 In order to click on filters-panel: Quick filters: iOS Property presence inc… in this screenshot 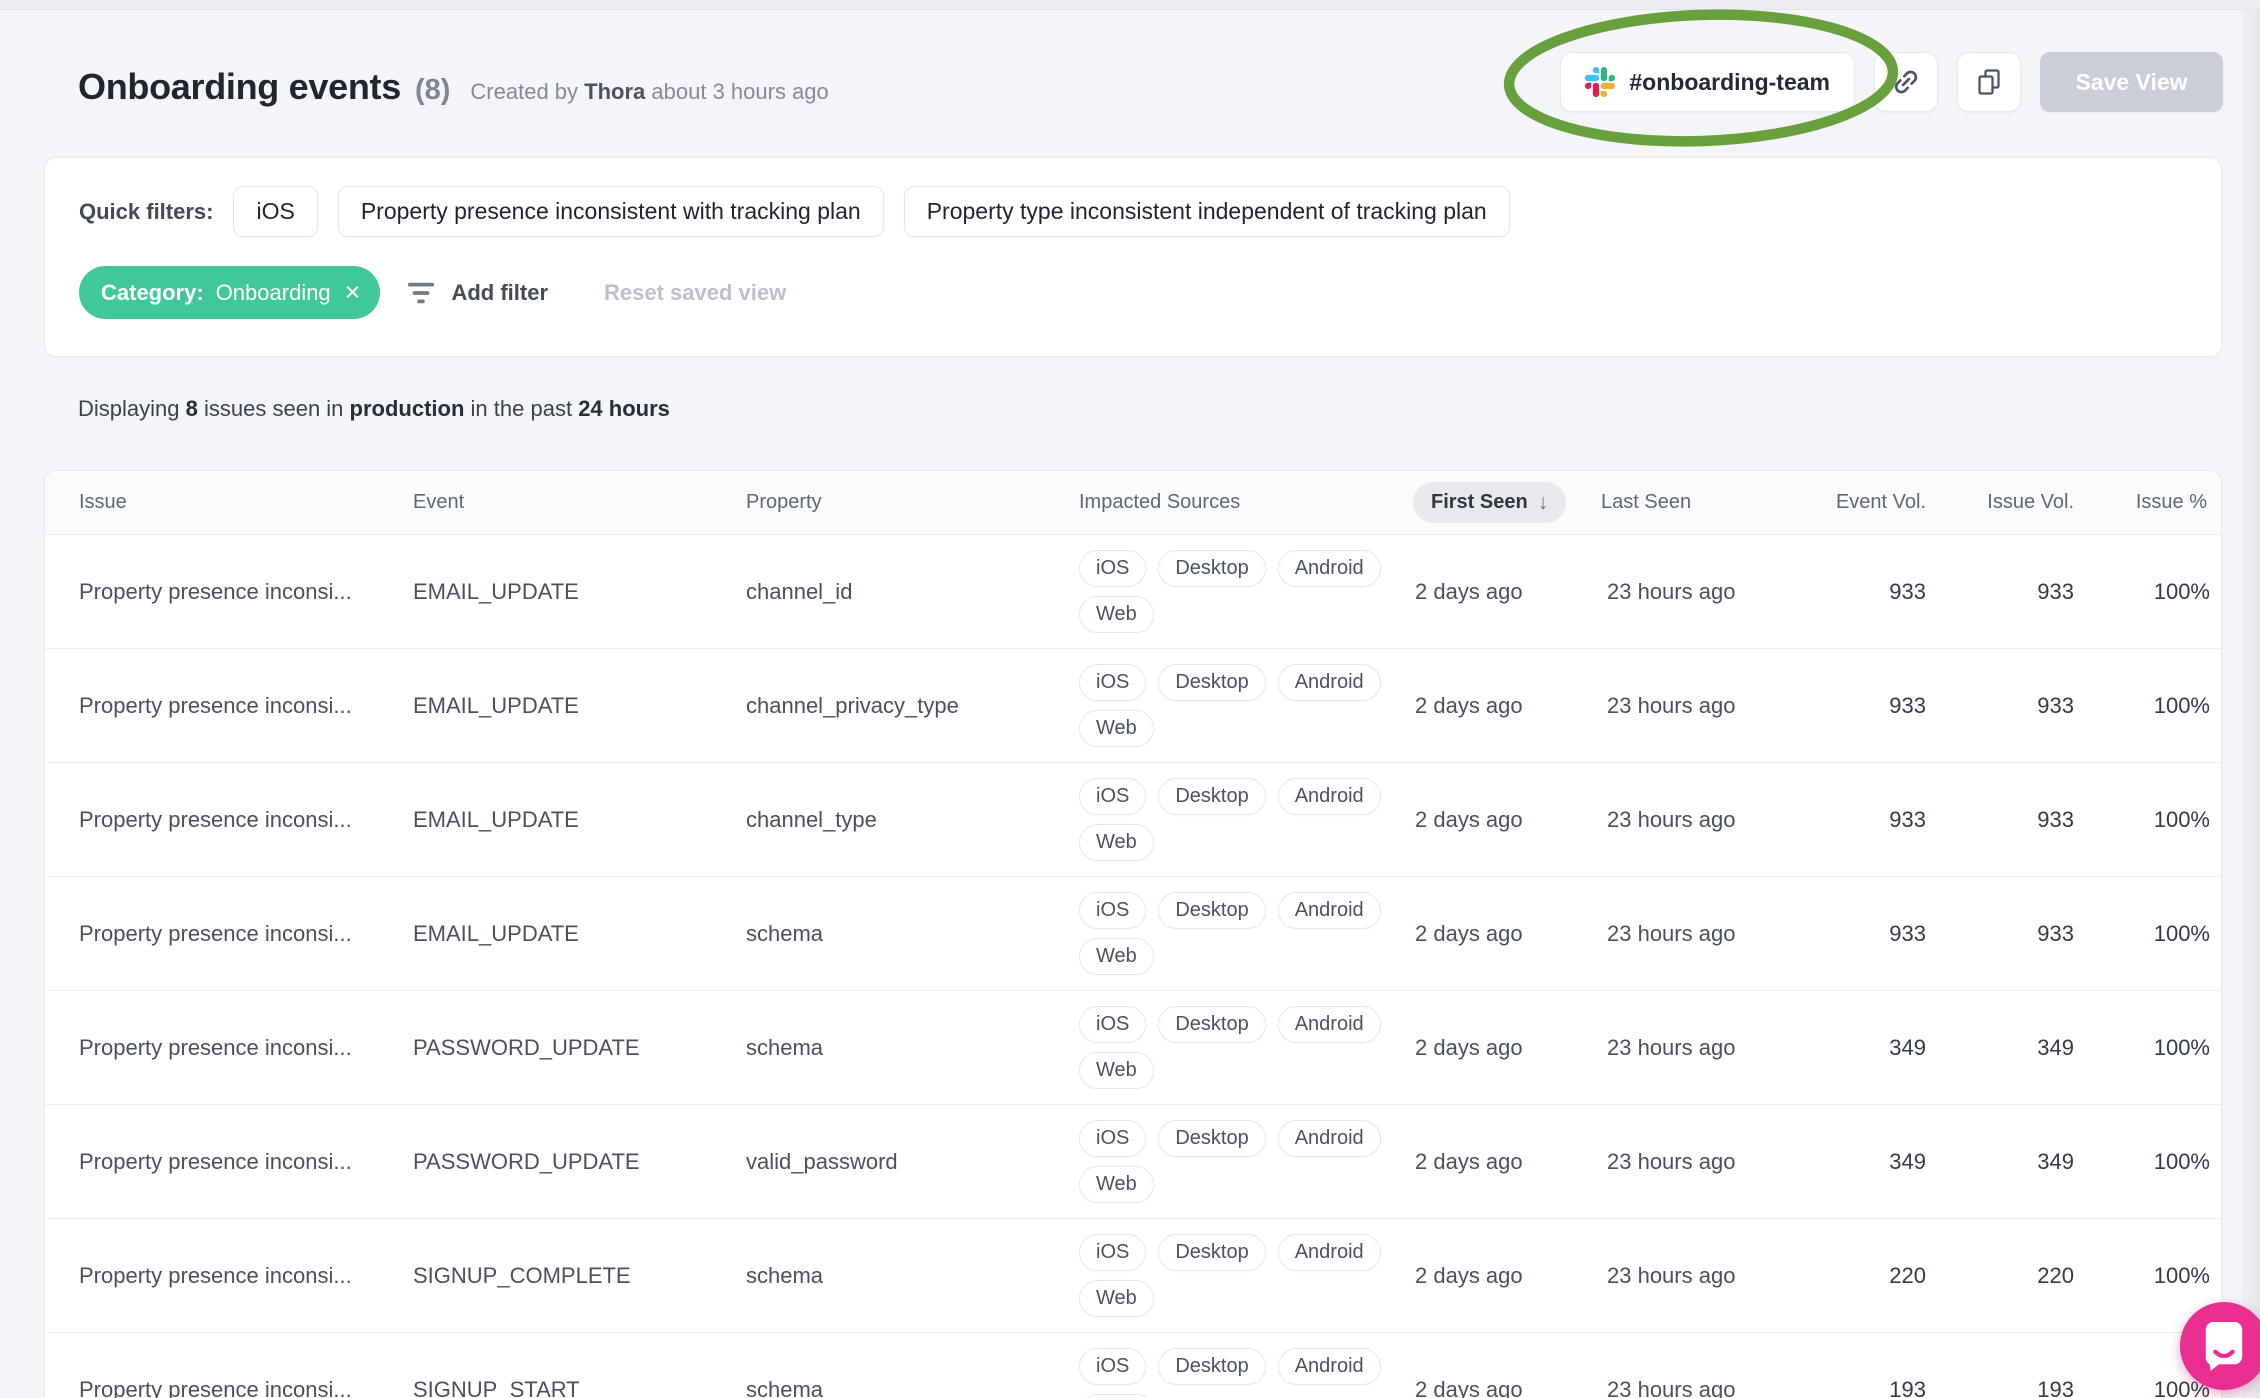, I will do `click(1133, 257)`.